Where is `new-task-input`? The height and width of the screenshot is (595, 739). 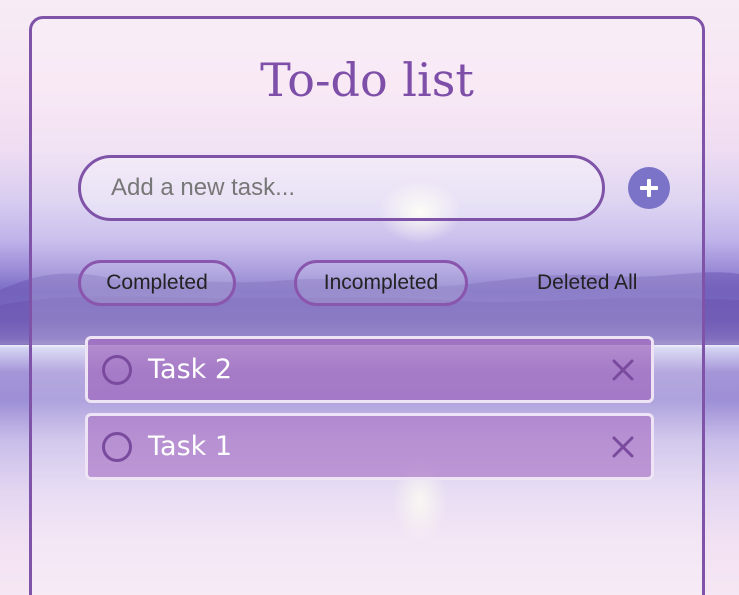 new-task-input is located at coordinates (341, 188).